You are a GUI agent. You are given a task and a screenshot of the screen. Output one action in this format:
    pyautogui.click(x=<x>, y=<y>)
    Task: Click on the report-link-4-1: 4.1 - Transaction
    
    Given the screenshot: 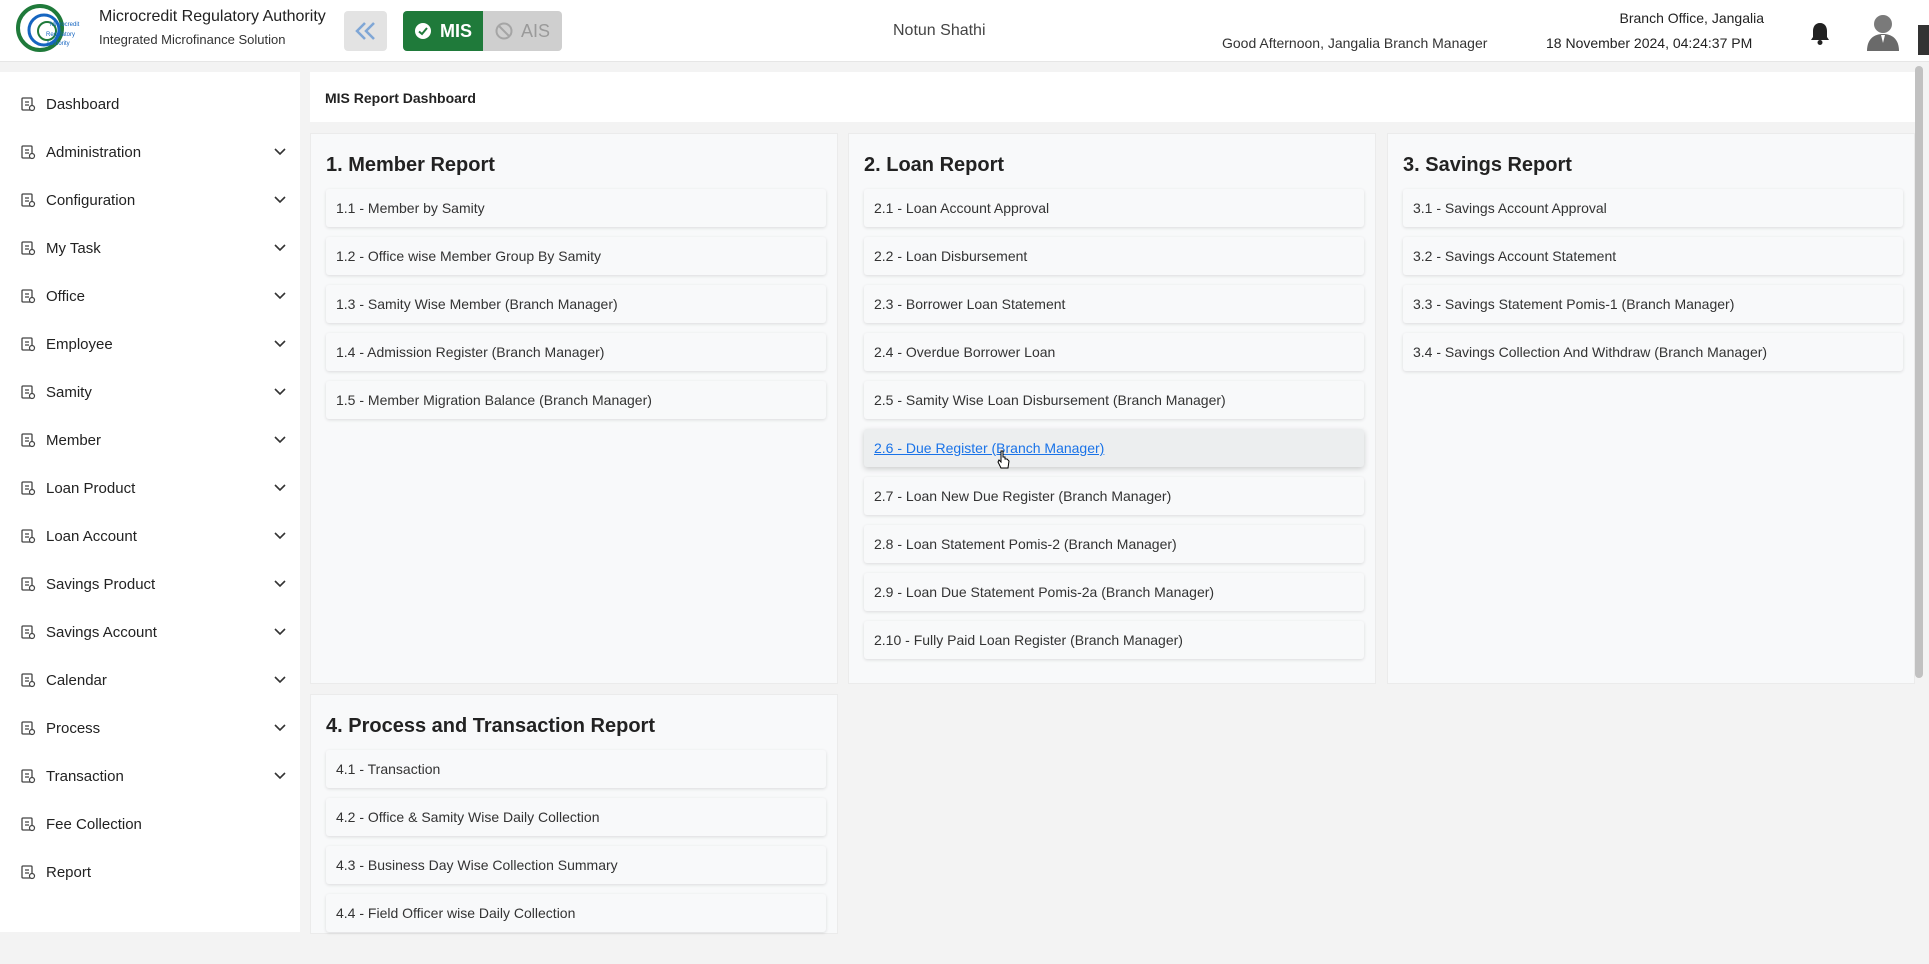 What is the action you would take?
    pyautogui.click(x=576, y=769)
    